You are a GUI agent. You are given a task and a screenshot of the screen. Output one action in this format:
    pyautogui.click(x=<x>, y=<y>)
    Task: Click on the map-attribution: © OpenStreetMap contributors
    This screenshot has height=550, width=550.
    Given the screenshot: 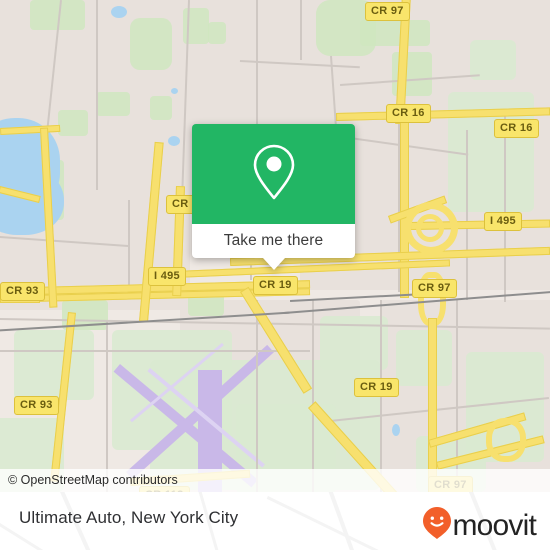 What is the action you would take?
    pyautogui.click(x=275, y=480)
    